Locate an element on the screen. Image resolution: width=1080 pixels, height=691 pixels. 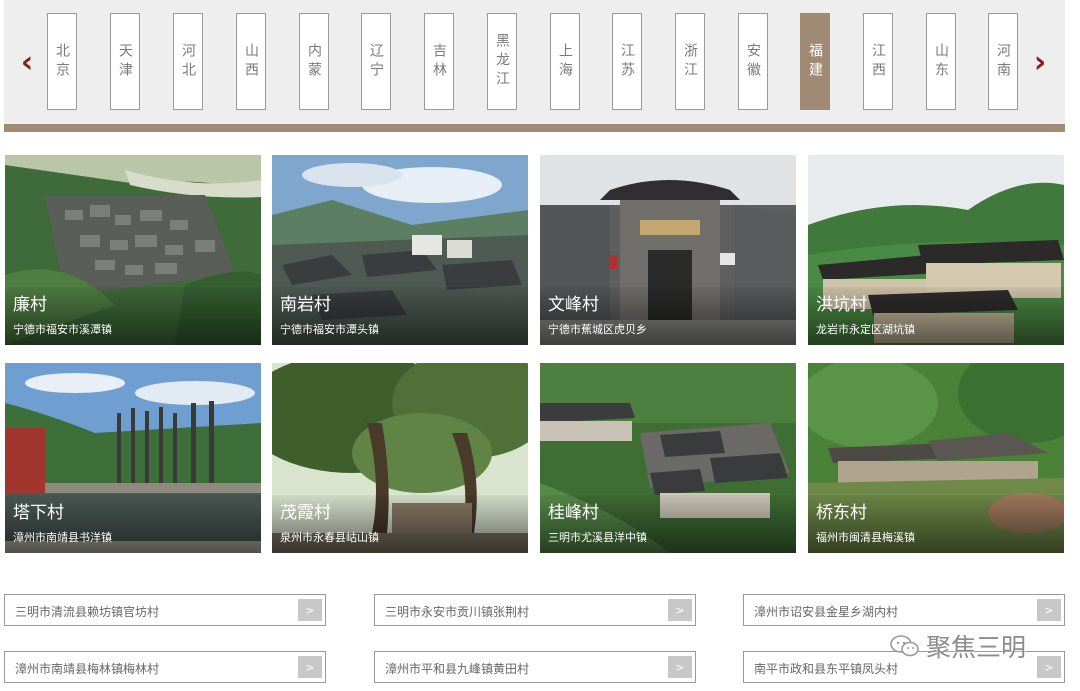
village-card-taxia: 塔下村 漳州市南靖县书洋镇 is located at coordinates (133, 458).